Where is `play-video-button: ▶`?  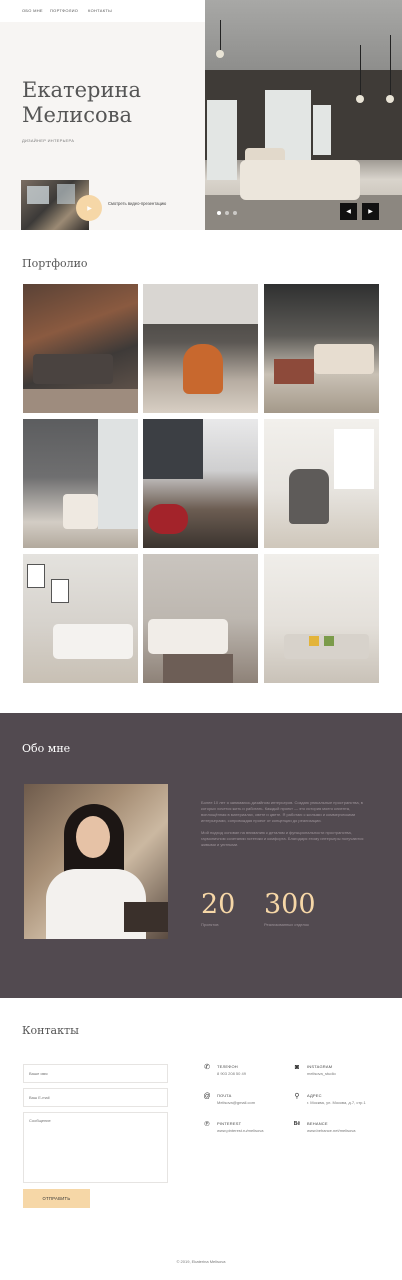
play-video-button: ▶ is located at coordinates (89, 208).